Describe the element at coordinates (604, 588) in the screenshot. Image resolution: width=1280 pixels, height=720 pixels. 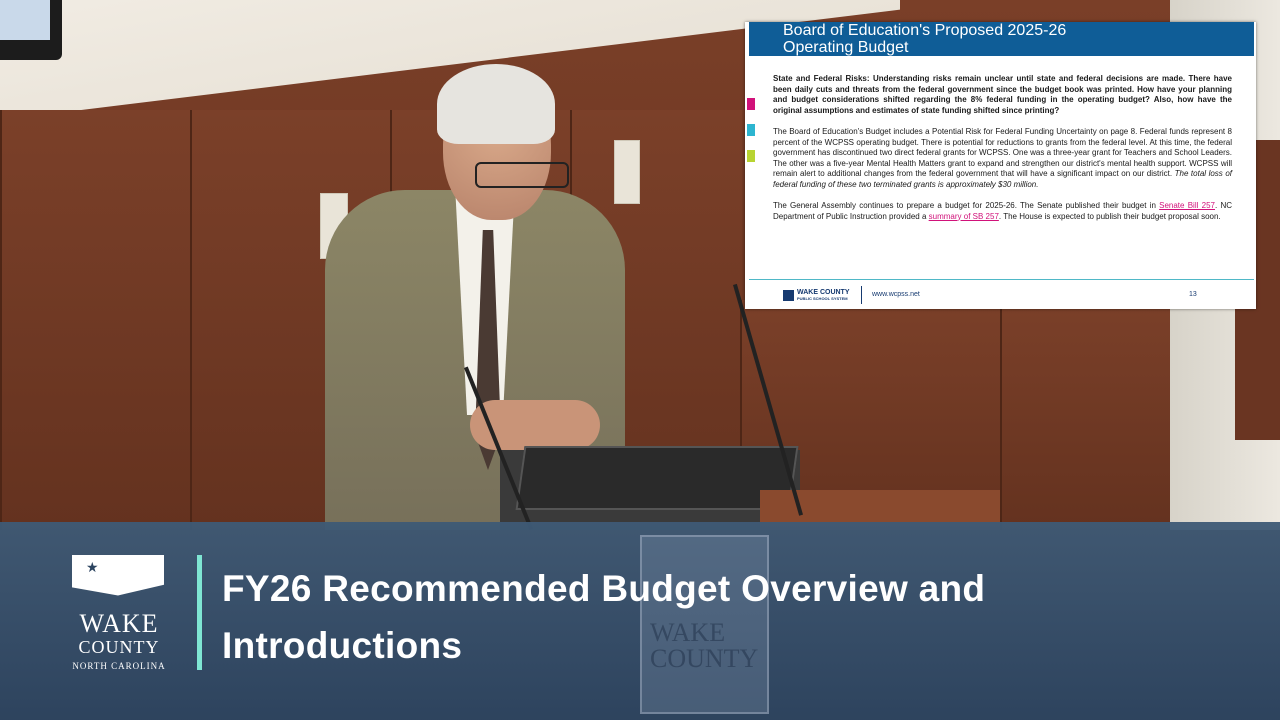
I see `title-line-1: FY26 Recommended Budget Overview and` at that location.